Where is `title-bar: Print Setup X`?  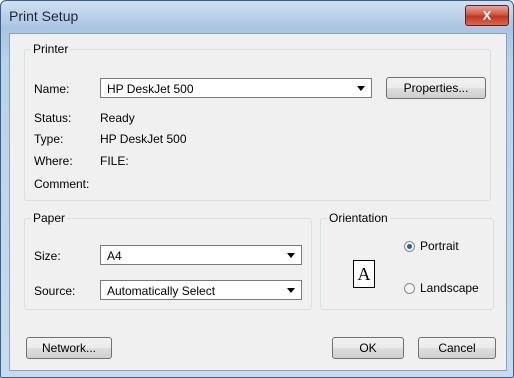 title-bar: Print Setup X is located at coordinates (257, 17).